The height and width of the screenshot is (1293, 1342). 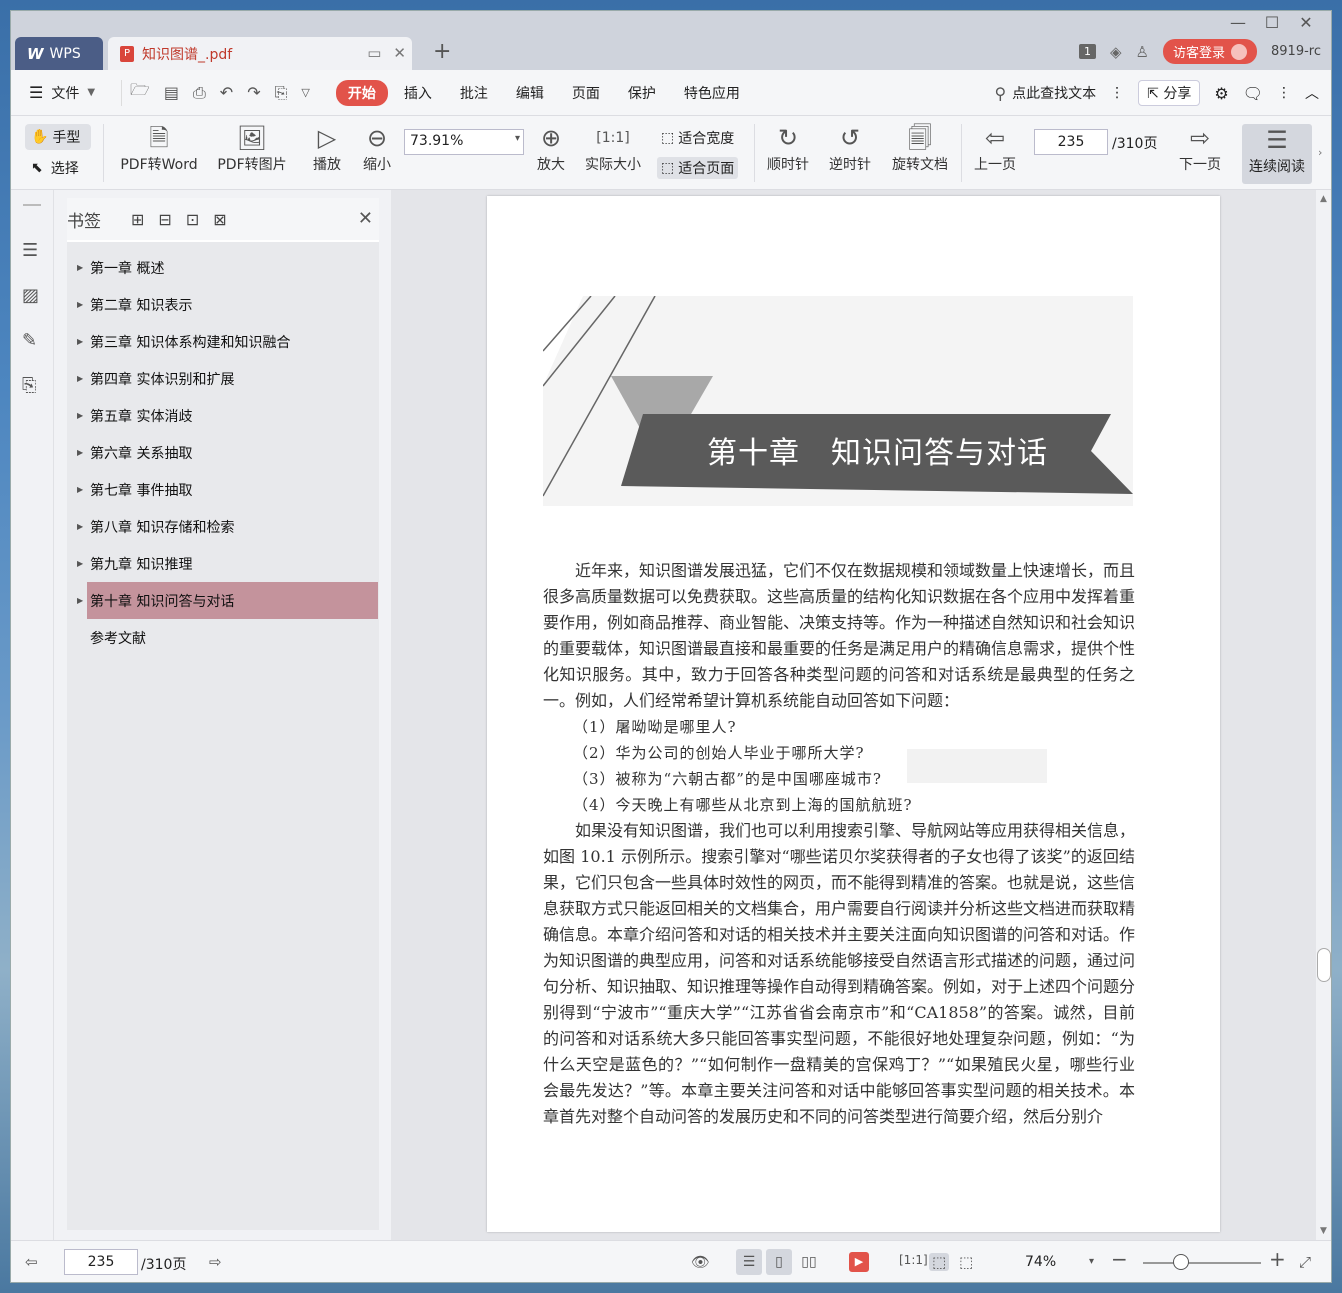 I want to click on next-page-button: ⇨ 下一页, so click(x=1200, y=148).